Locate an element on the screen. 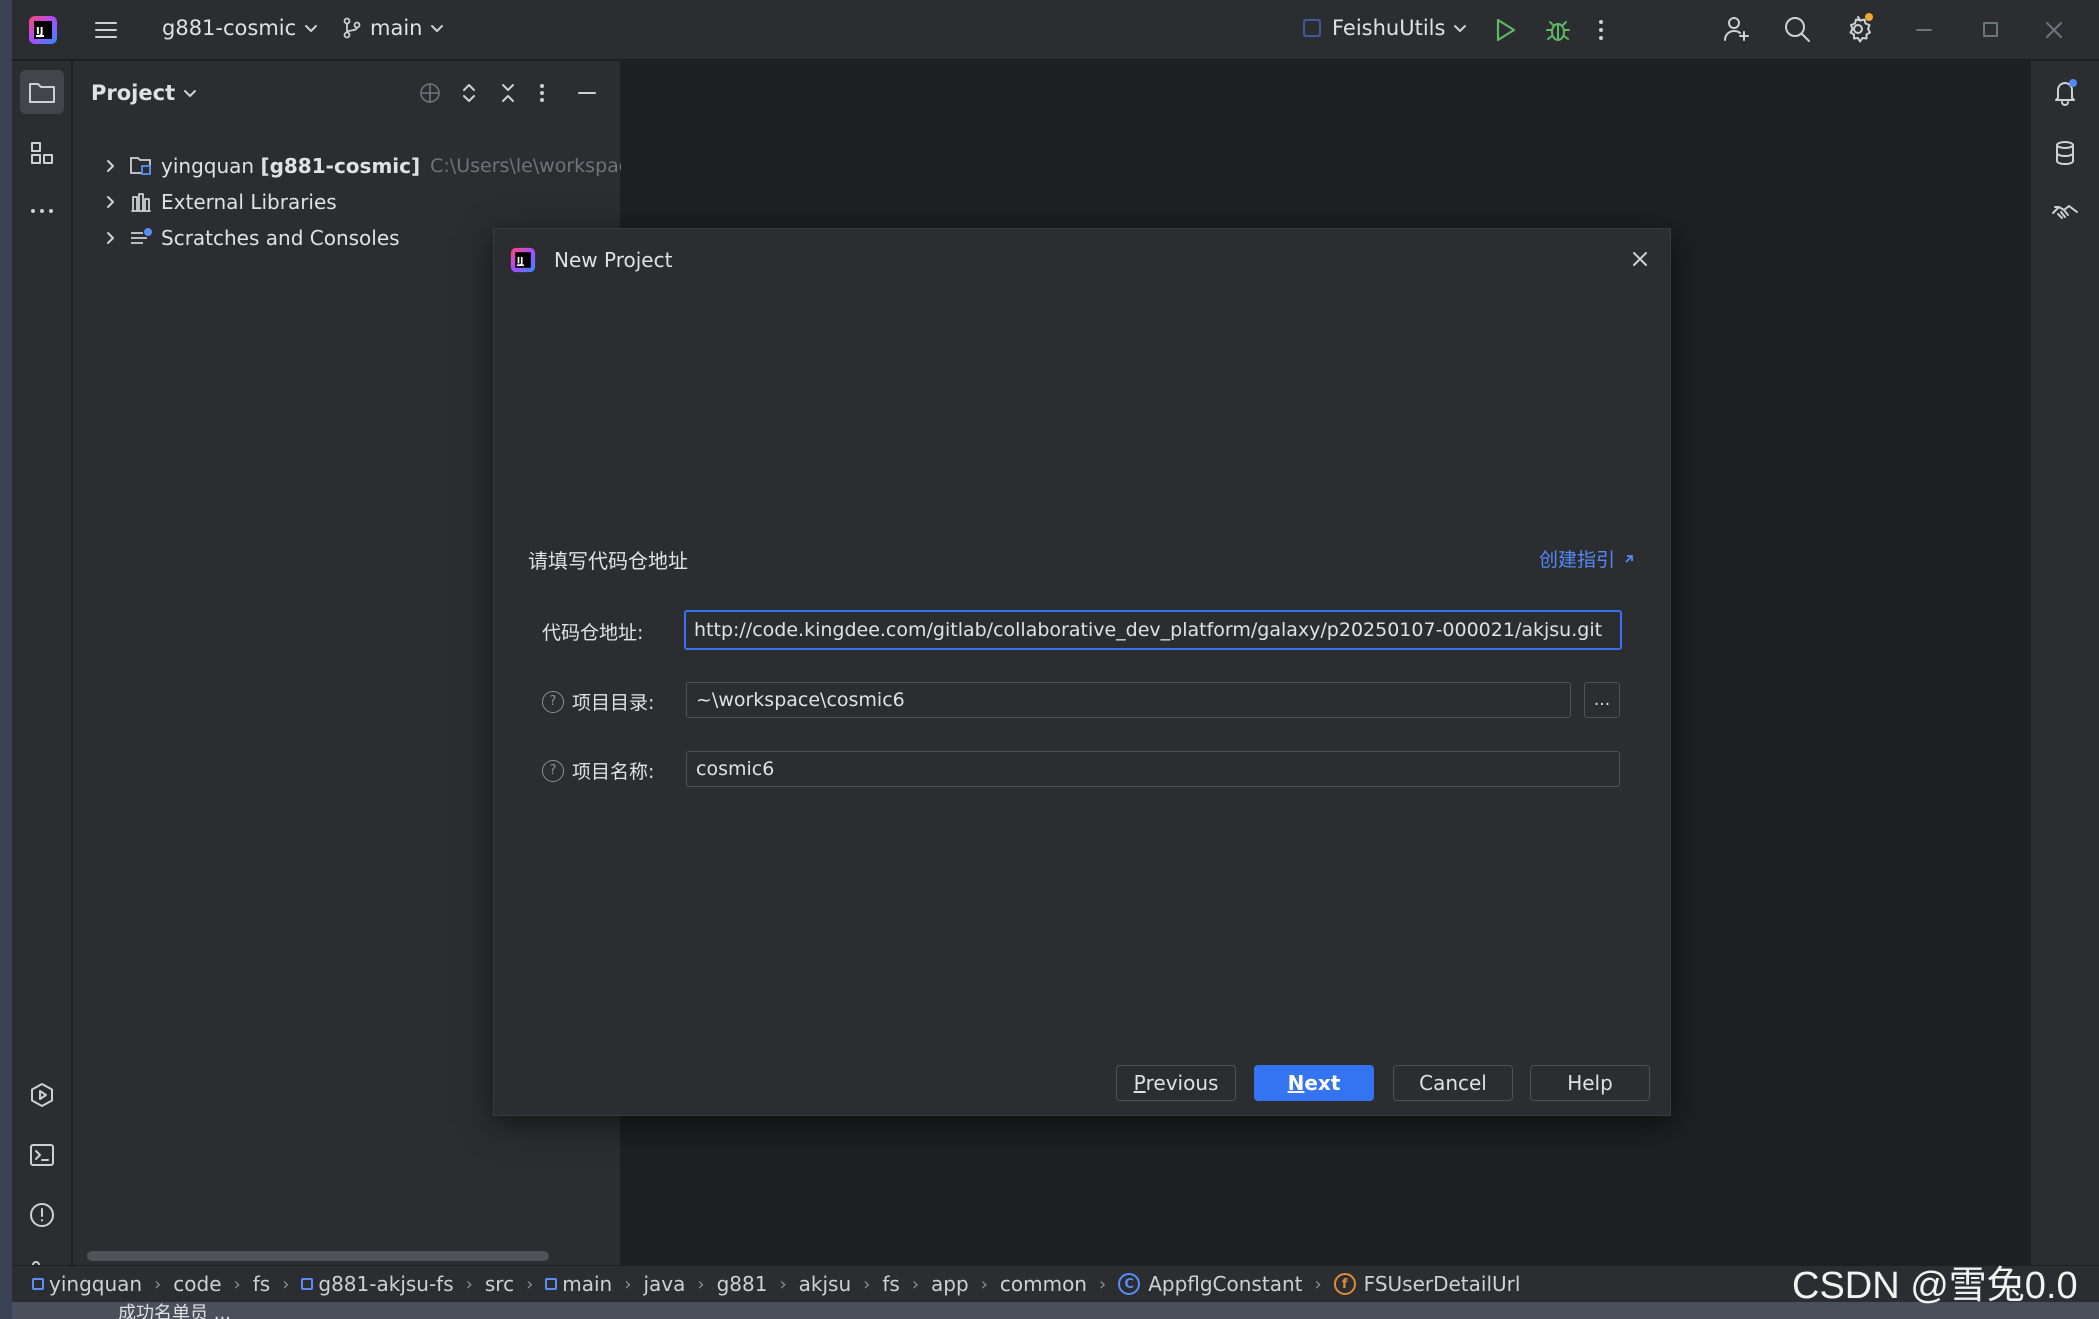 This screenshot has width=2099, height=1319. search-everywhere-button is located at coordinates (1797, 29).